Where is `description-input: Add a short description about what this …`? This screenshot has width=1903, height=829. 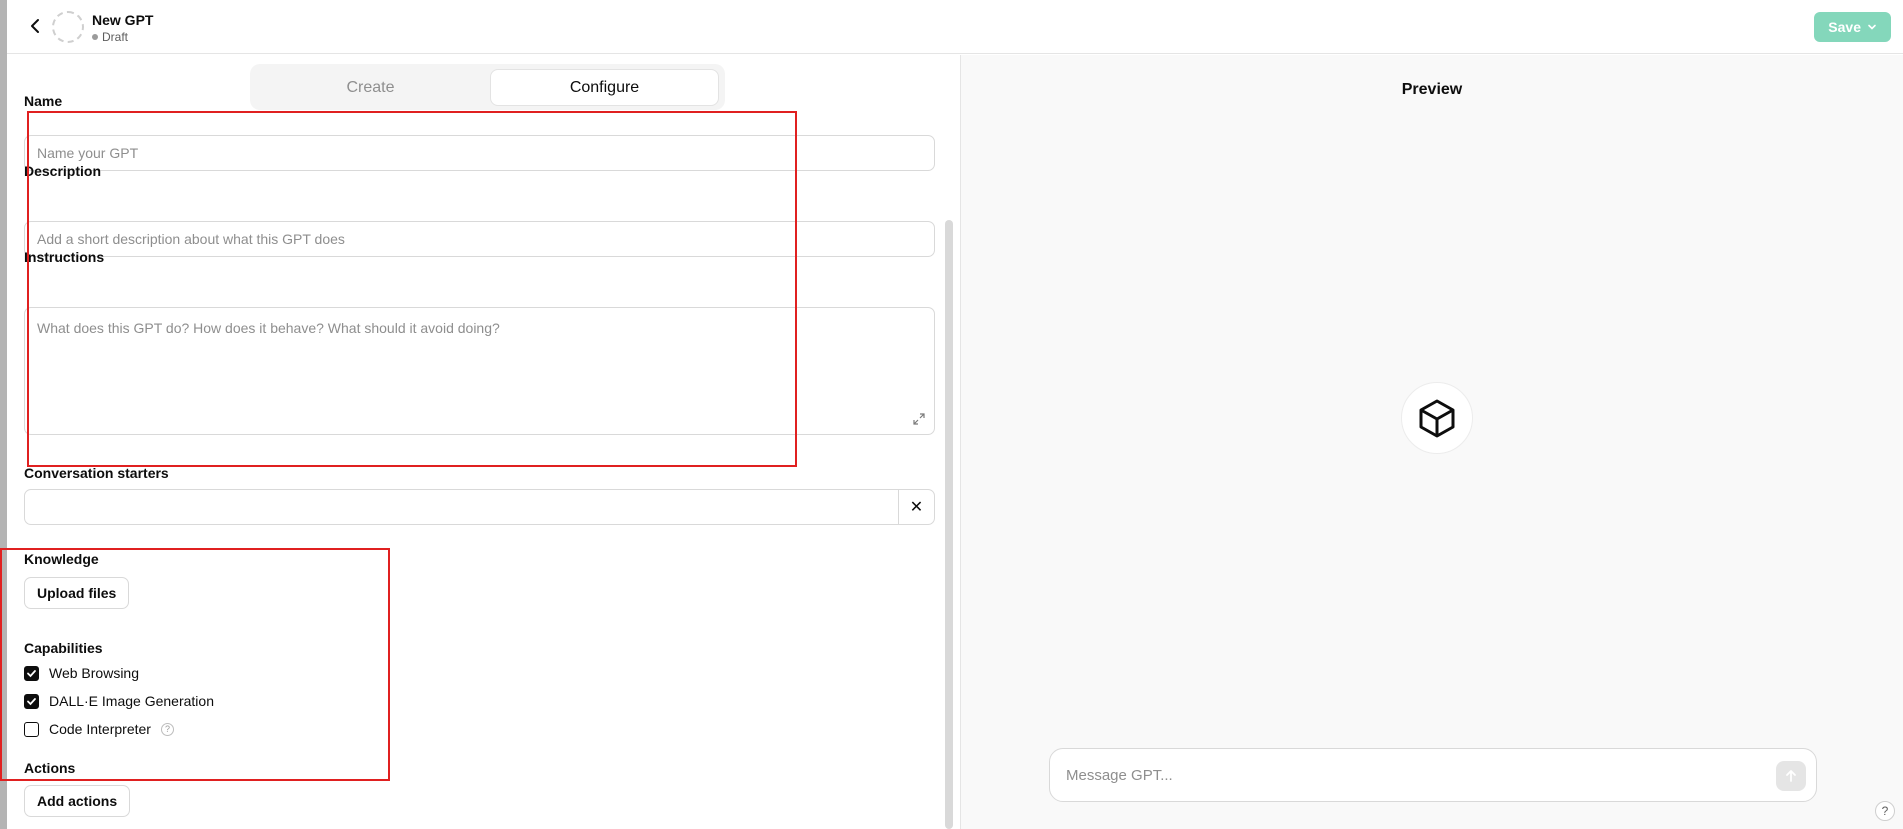 description-input: Add a short description about what this … is located at coordinates (479, 239).